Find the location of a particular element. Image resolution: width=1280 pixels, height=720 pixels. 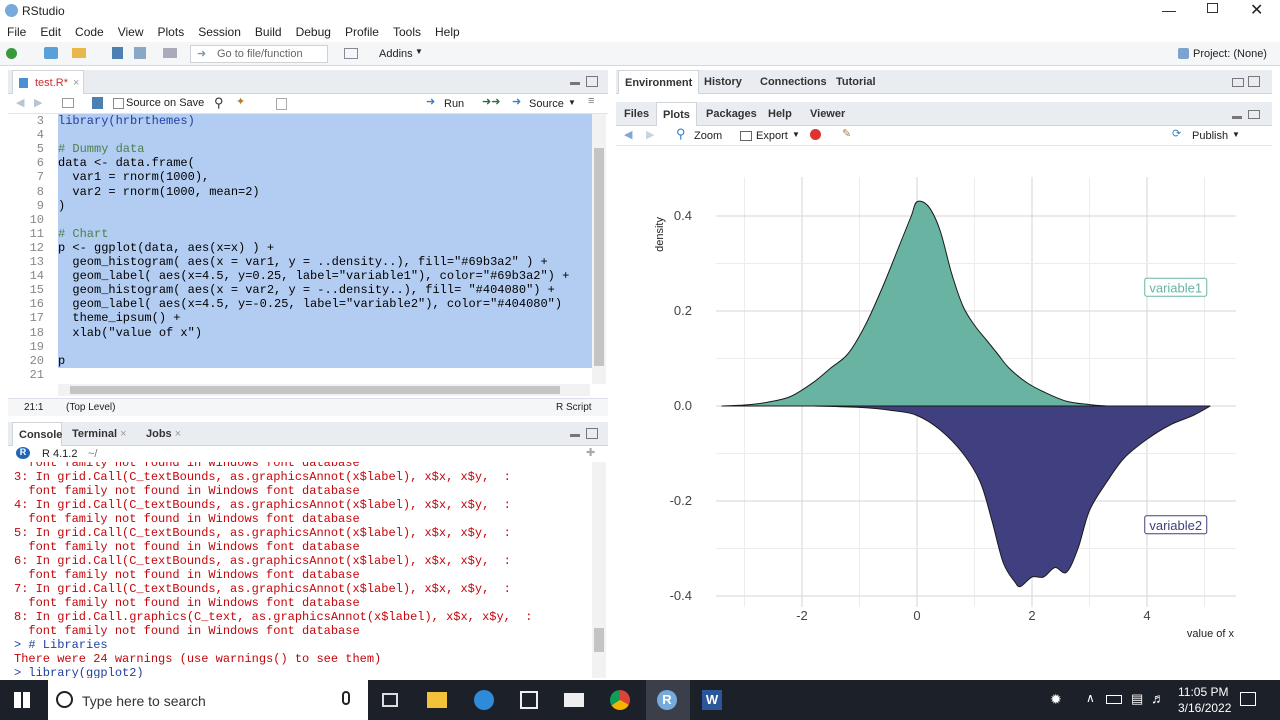

menu-build: Build is located at coordinates (268, 32).